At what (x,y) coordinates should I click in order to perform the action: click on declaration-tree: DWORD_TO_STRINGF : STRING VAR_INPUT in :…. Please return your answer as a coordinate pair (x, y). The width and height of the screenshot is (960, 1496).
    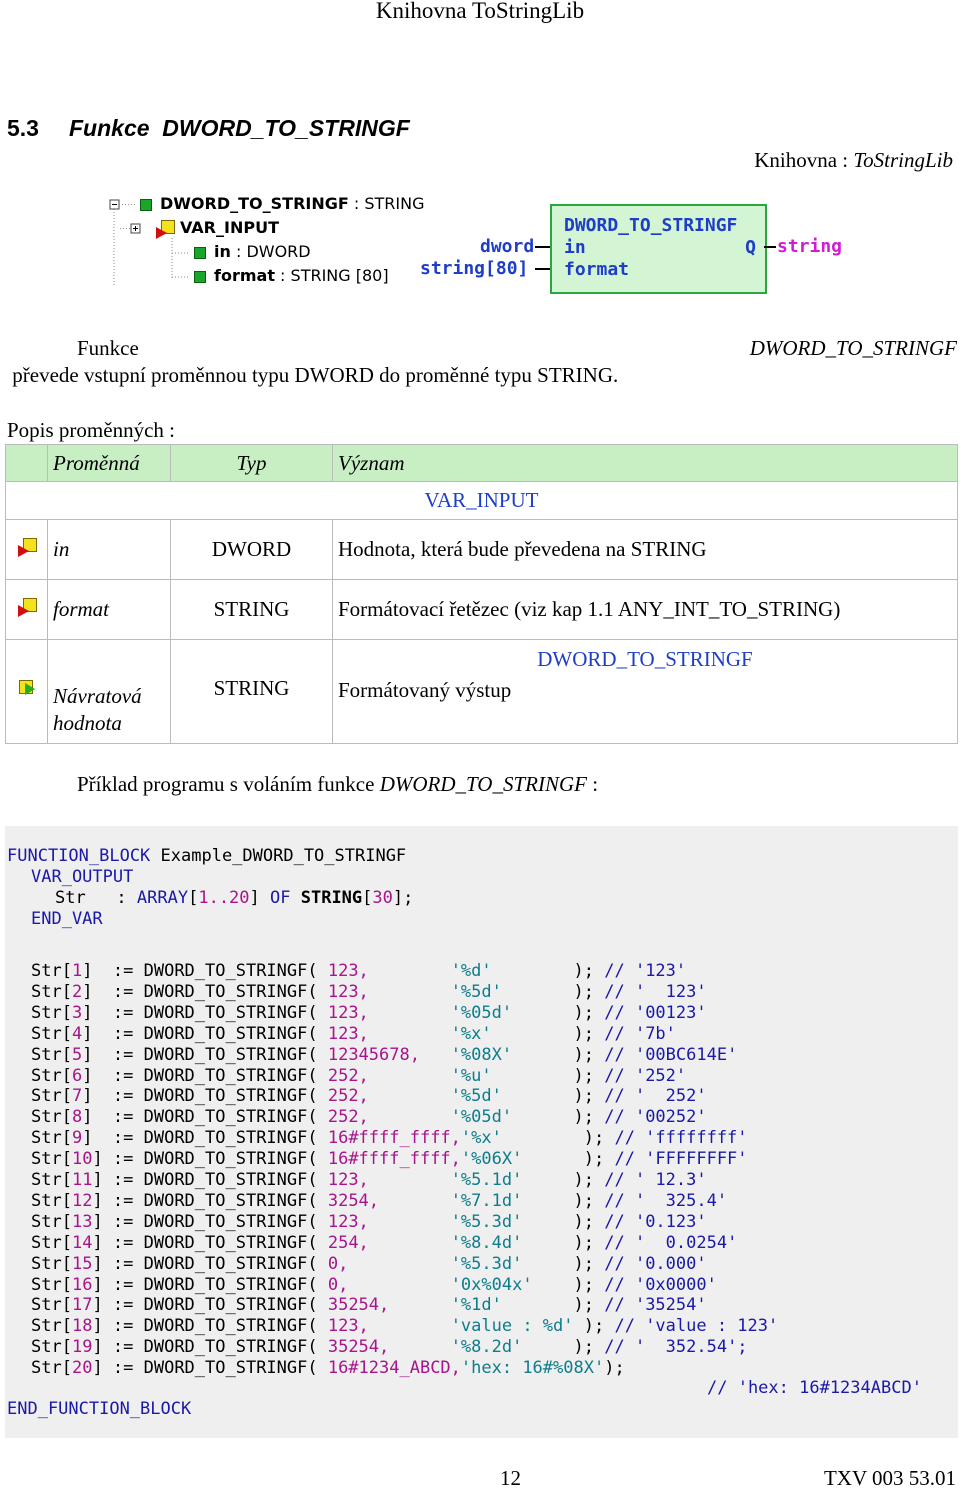
    Looking at the image, I should click on (278, 240).